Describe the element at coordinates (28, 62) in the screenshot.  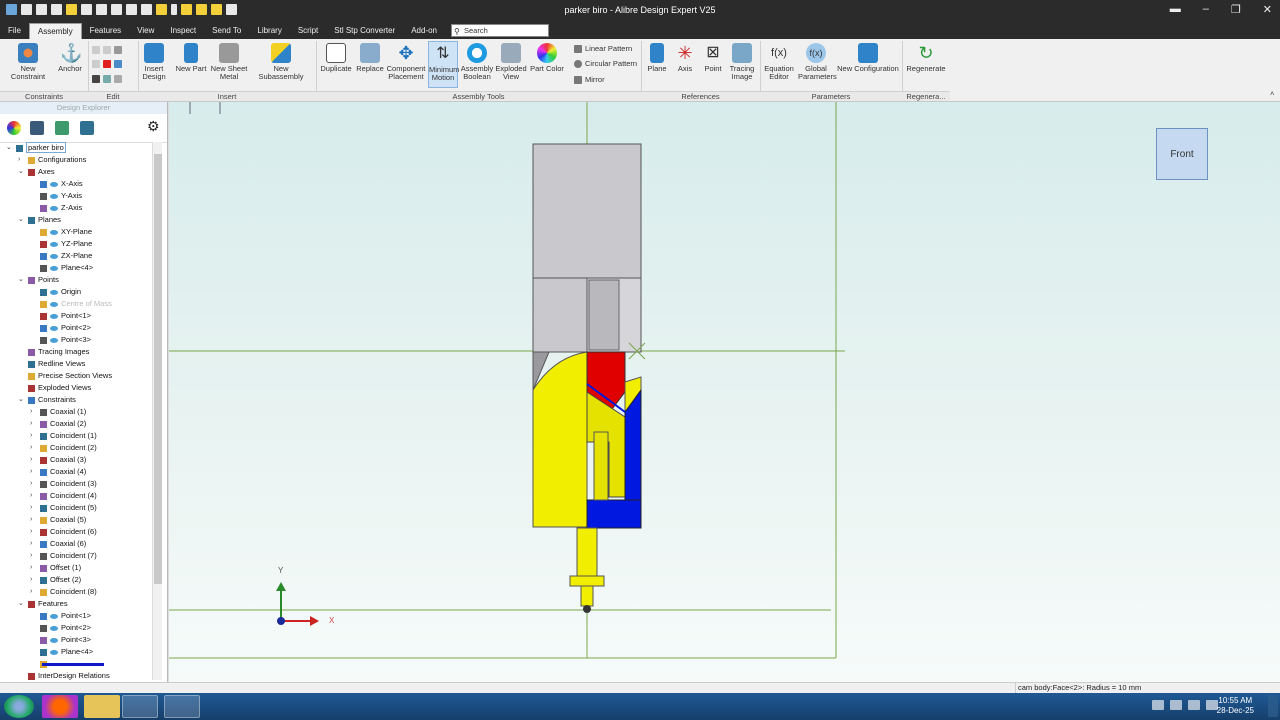
I see `new-constraint-button: New Constraint` at that location.